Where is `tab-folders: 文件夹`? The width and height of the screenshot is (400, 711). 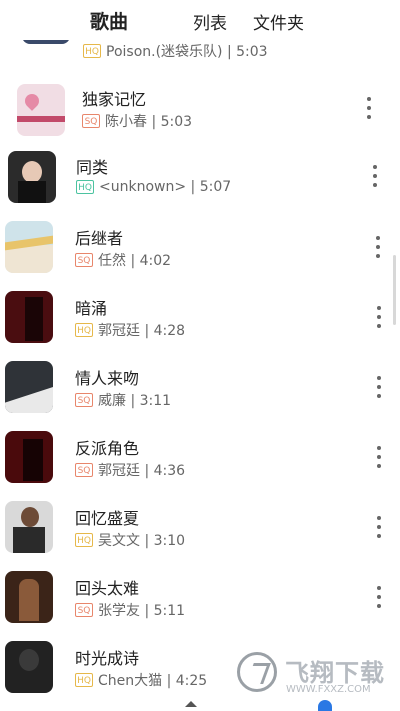
tab-folders: 文件夹 is located at coordinates (278, 21).